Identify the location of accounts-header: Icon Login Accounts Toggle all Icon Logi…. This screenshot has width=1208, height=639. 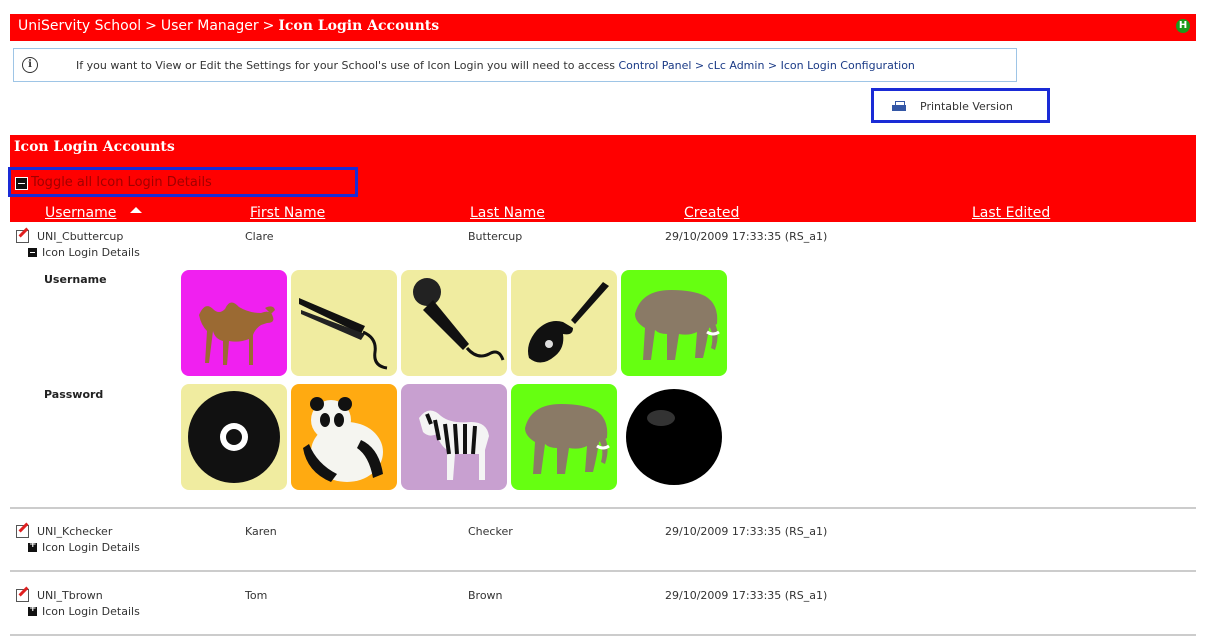
(602, 178).